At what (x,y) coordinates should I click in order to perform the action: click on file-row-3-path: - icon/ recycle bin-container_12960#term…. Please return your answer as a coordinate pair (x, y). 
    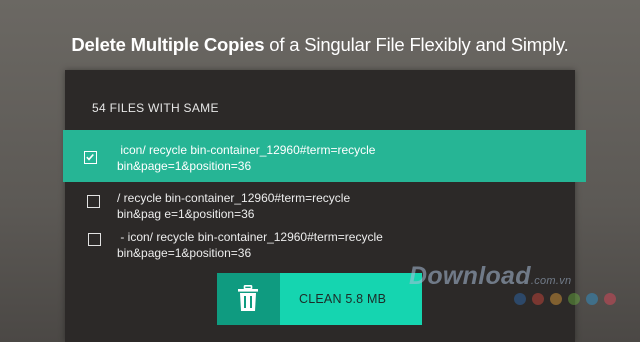
    Looking at the image, I should click on (250, 245).